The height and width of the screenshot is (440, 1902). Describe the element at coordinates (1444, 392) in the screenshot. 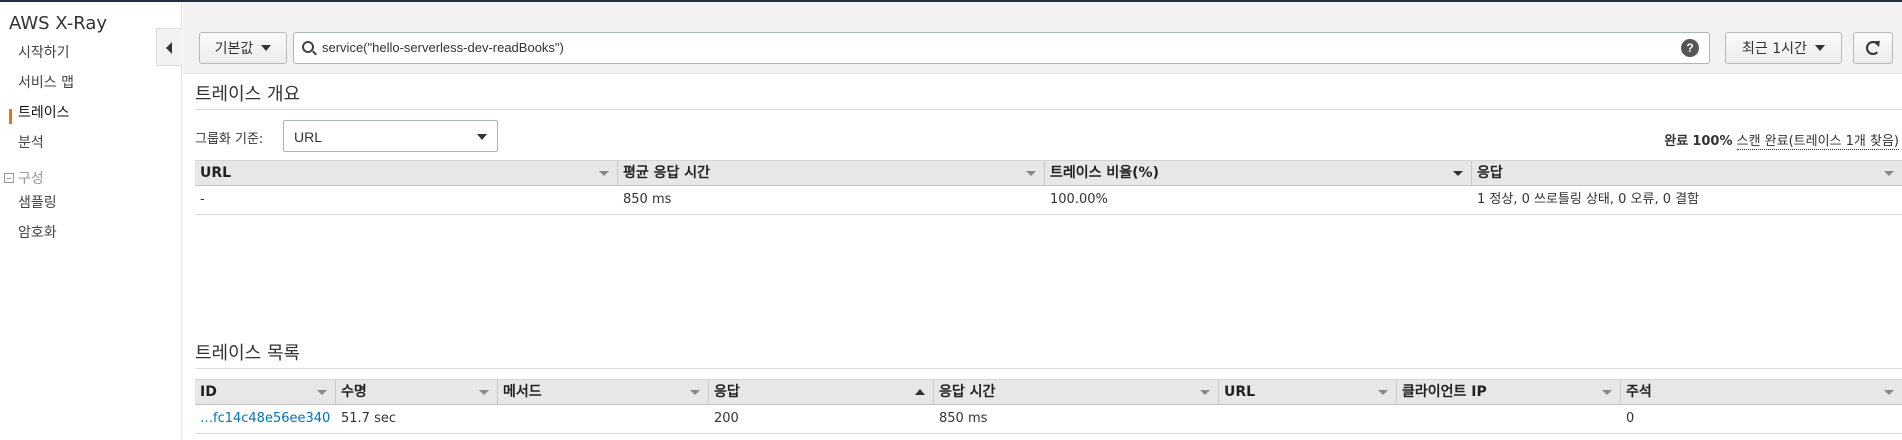

I see `column-header-label: 클라이언트 IP` at that location.